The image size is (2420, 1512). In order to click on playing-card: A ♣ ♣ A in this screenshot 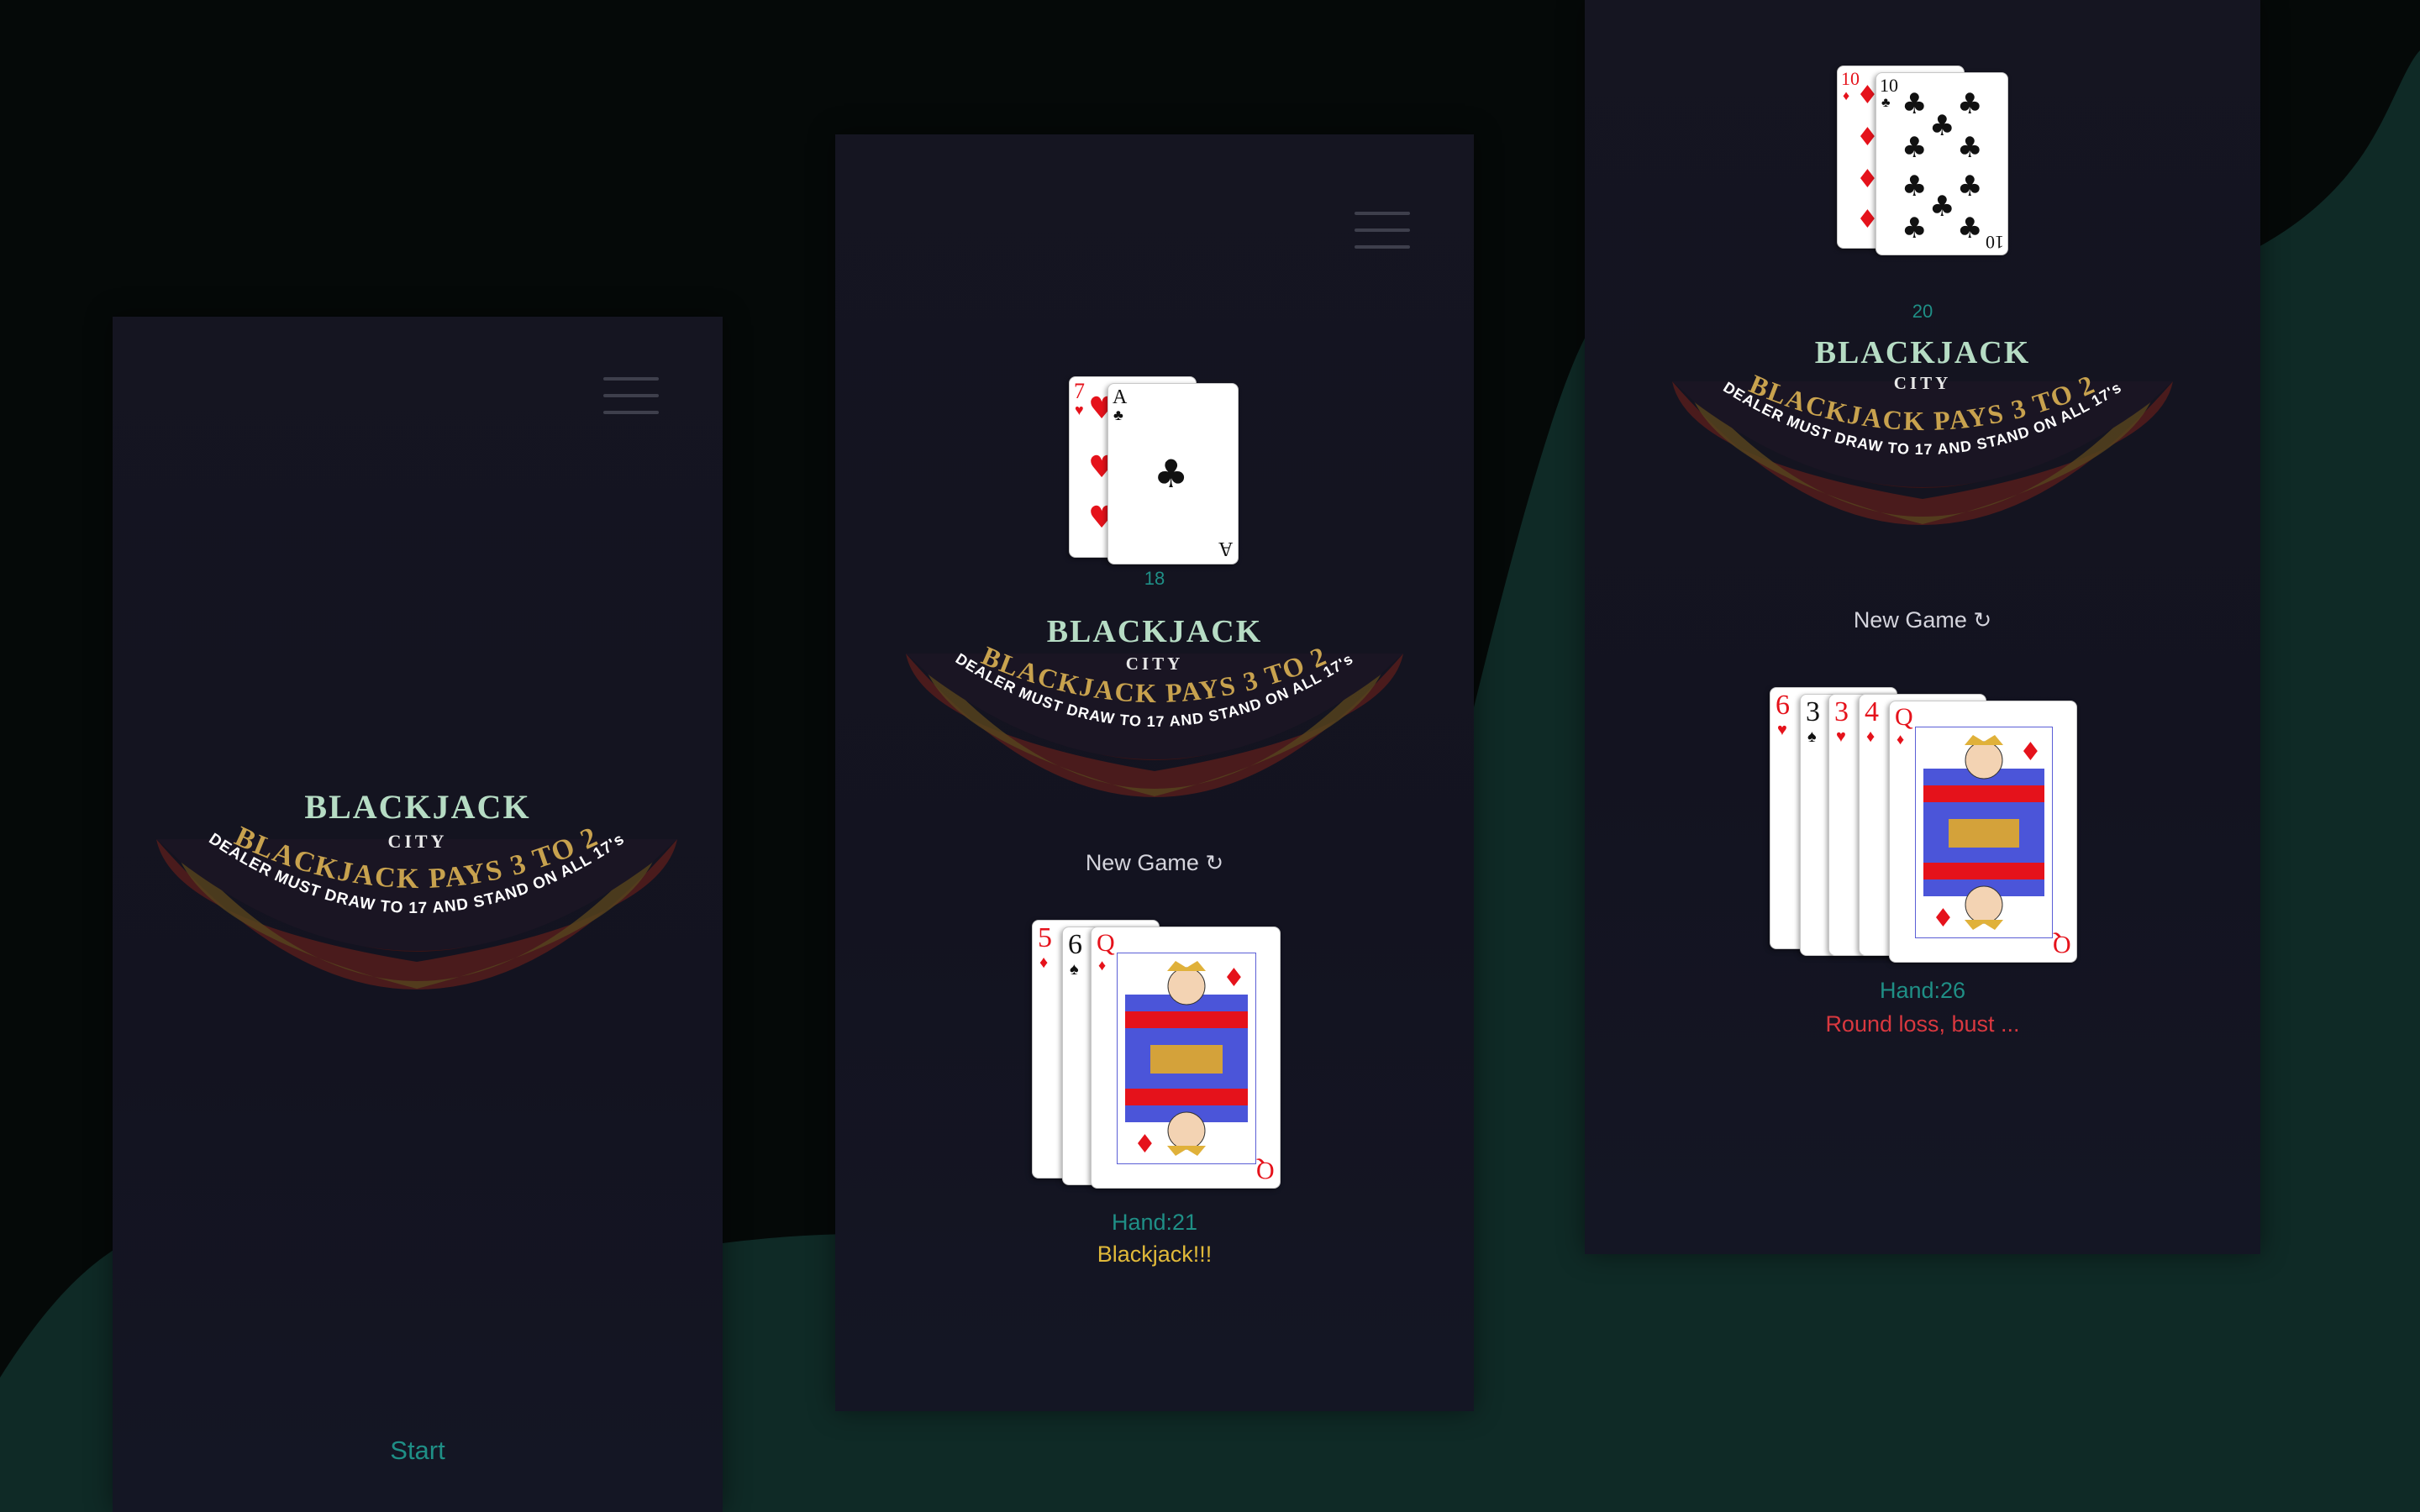, I will do `click(1173, 473)`.